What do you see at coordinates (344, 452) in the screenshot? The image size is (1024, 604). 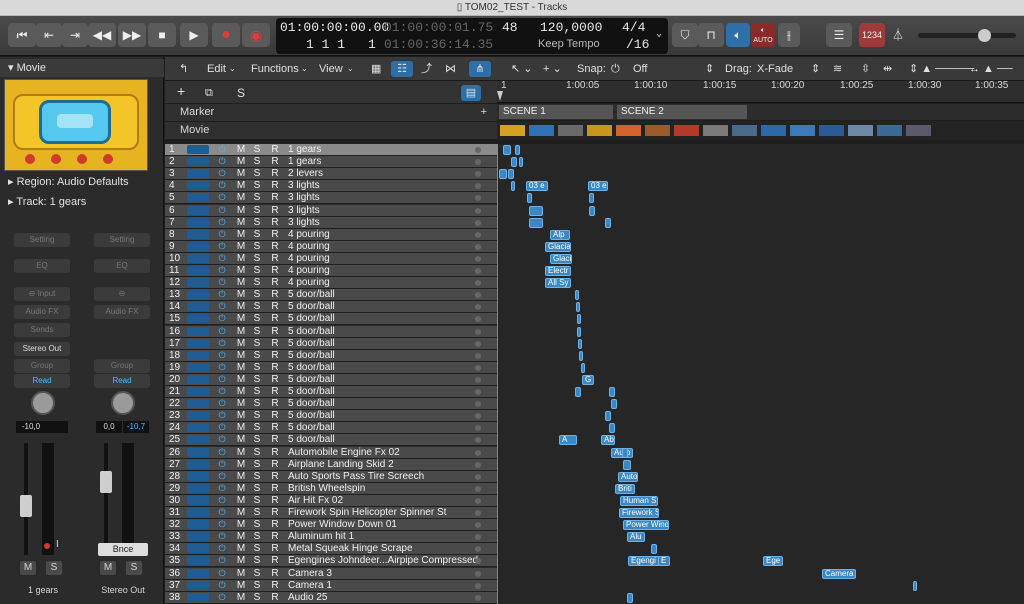 I see `track-name: Automobile Engine Fx 02` at bounding box center [344, 452].